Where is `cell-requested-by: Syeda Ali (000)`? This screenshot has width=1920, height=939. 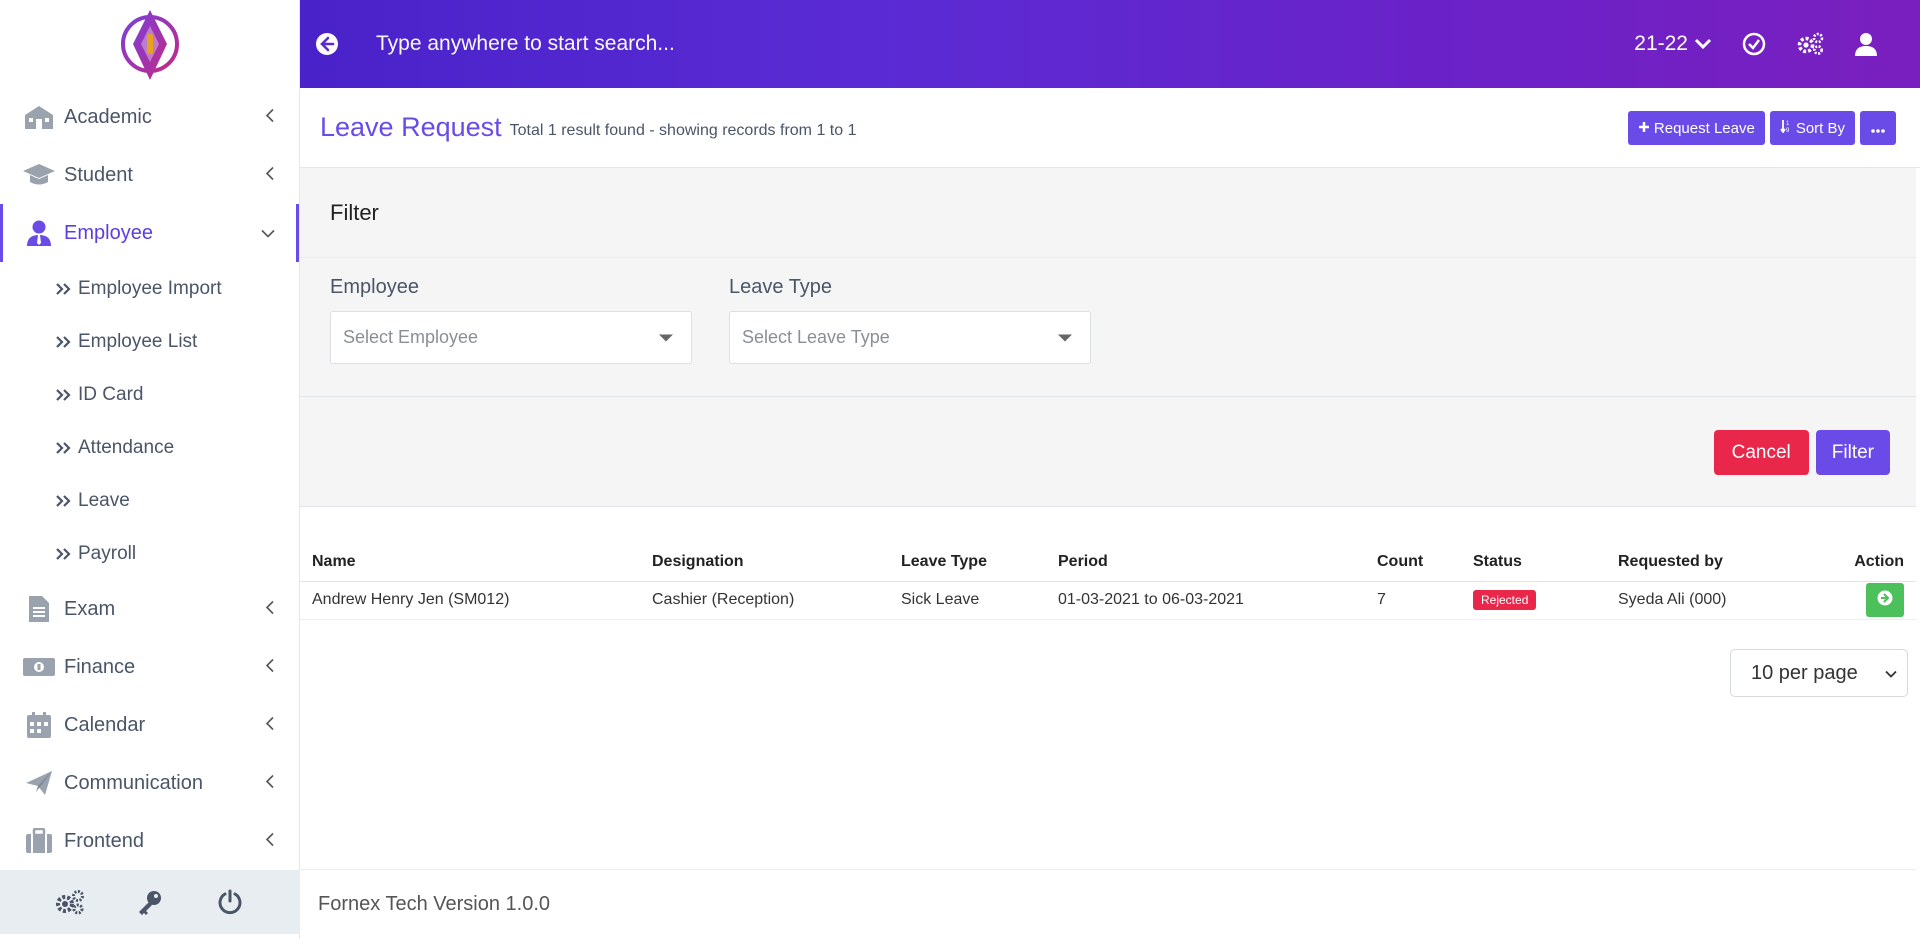 cell-requested-by: Syeda Ali (000) is located at coordinates (1706, 600).